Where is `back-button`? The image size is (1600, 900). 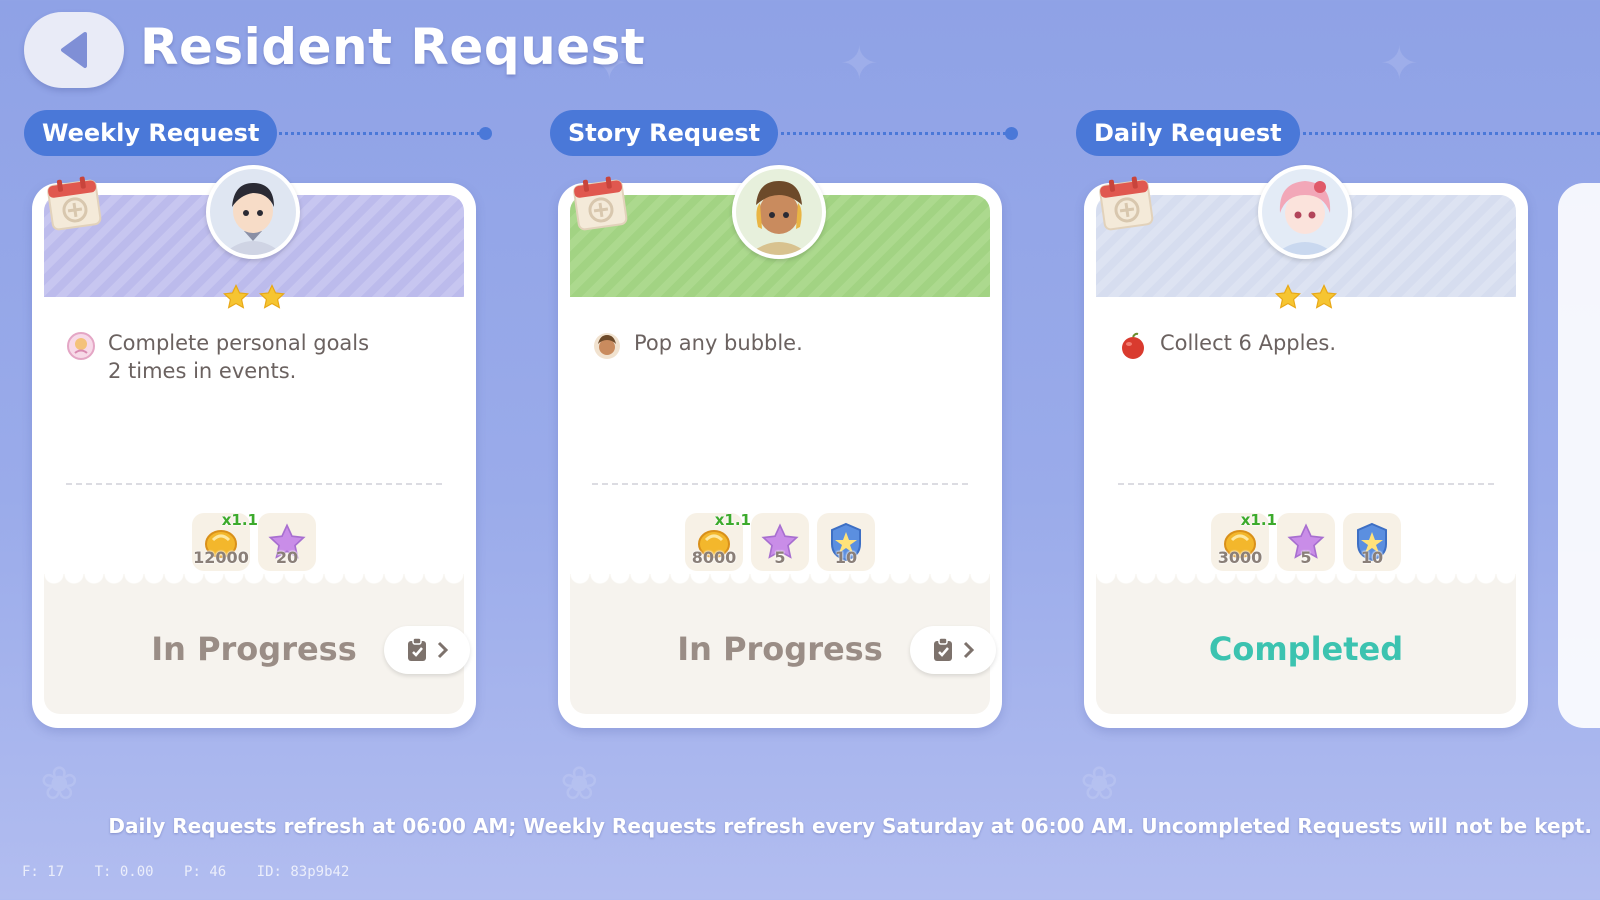 back-button is located at coordinates (74, 50).